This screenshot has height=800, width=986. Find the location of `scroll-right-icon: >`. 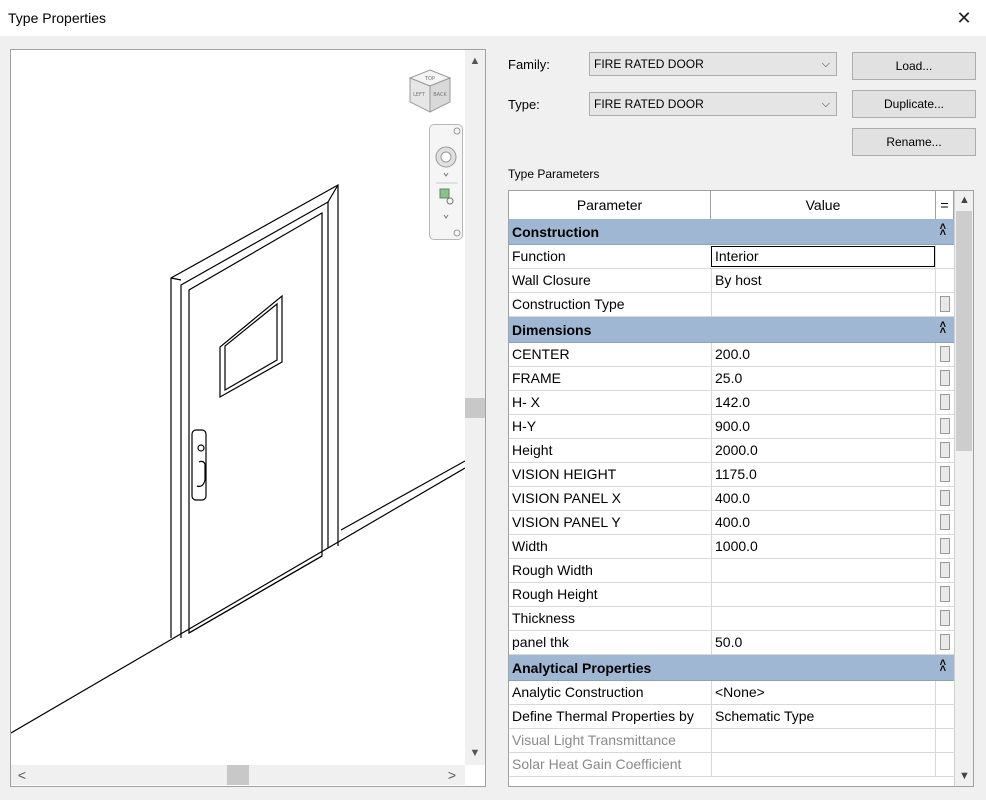

scroll-right-icon: > is located at coordinates (452, 775).